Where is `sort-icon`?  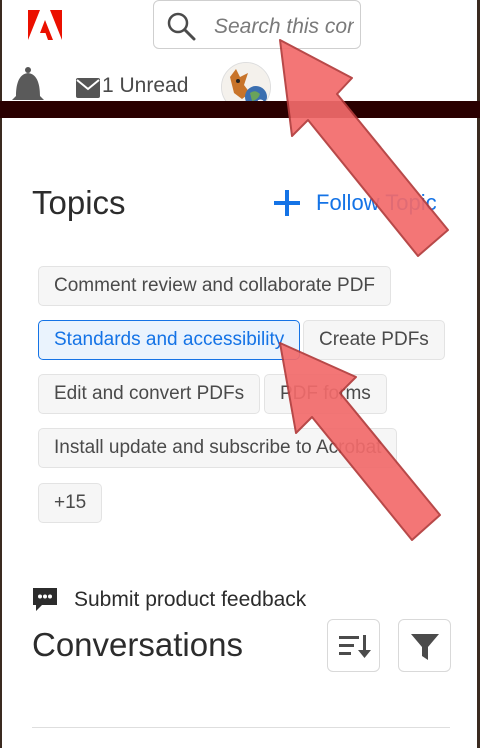
sort-icon is located at coordinates (354, 646).